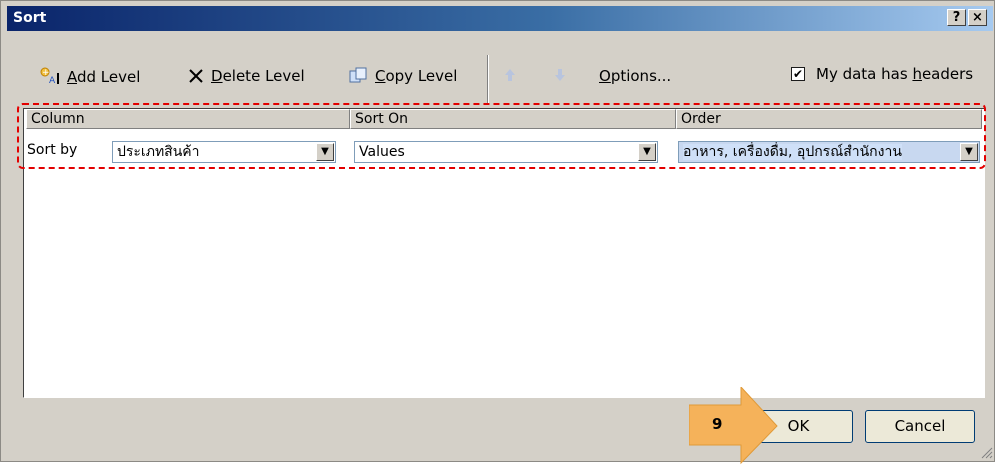  Describe the element at coordinates (196, 76) in the screenshot. I see `delete-x-icon` at that location.